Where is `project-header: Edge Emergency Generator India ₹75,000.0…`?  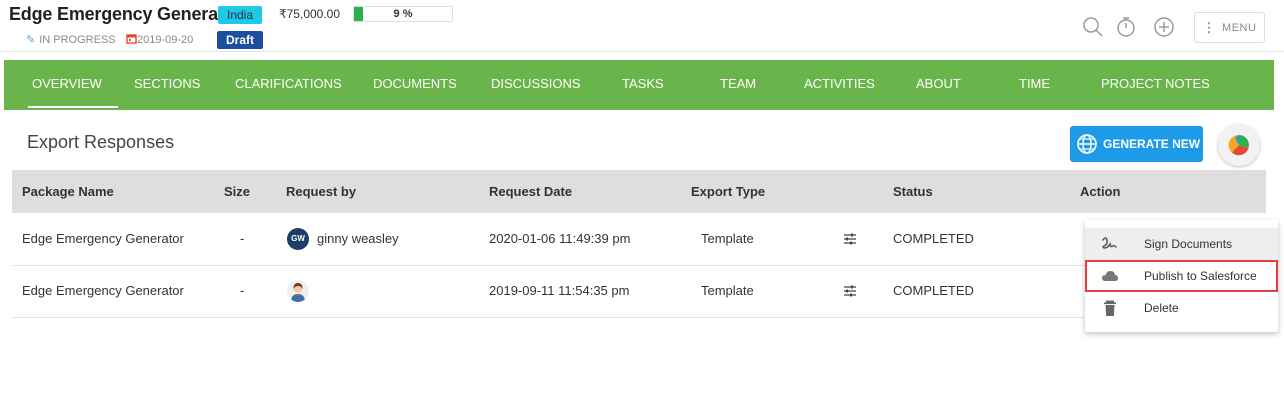
project-header: Edge Emergency Generator India ₹75,000.0… is located at coordinates (642, 26).